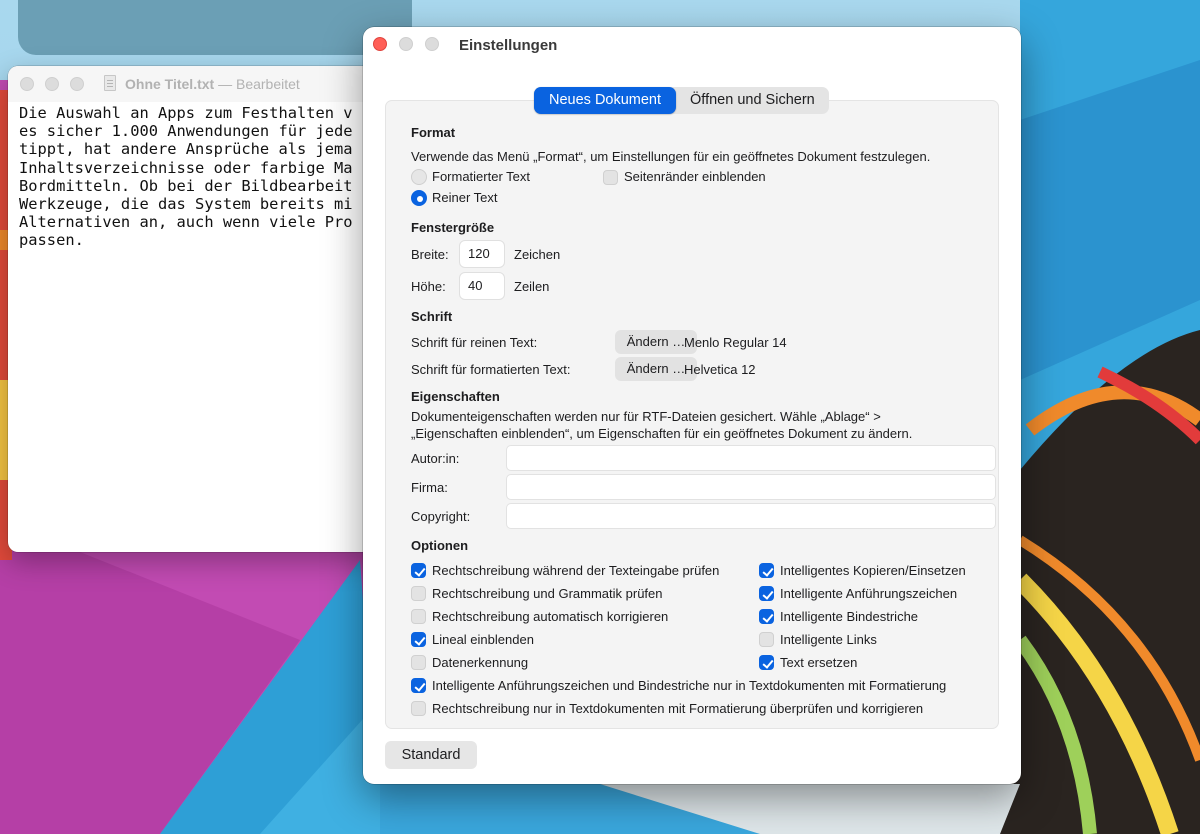  What do you see at coordinates (186, 149) in the screenshot?
I see `editor-line: tippt, hat andere Ansprüche als jema` at bounding box center [186, 149].